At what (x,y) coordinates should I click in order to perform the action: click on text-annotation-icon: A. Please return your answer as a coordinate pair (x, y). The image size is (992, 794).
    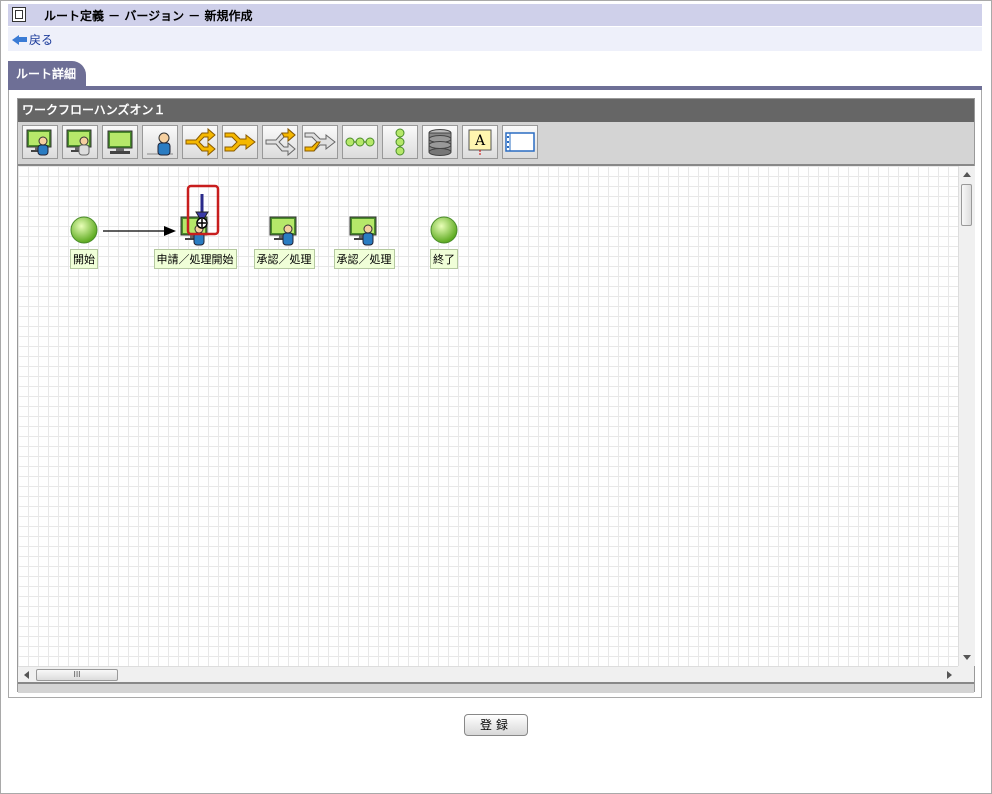
    Looking at the image, I should click on (480, 142).